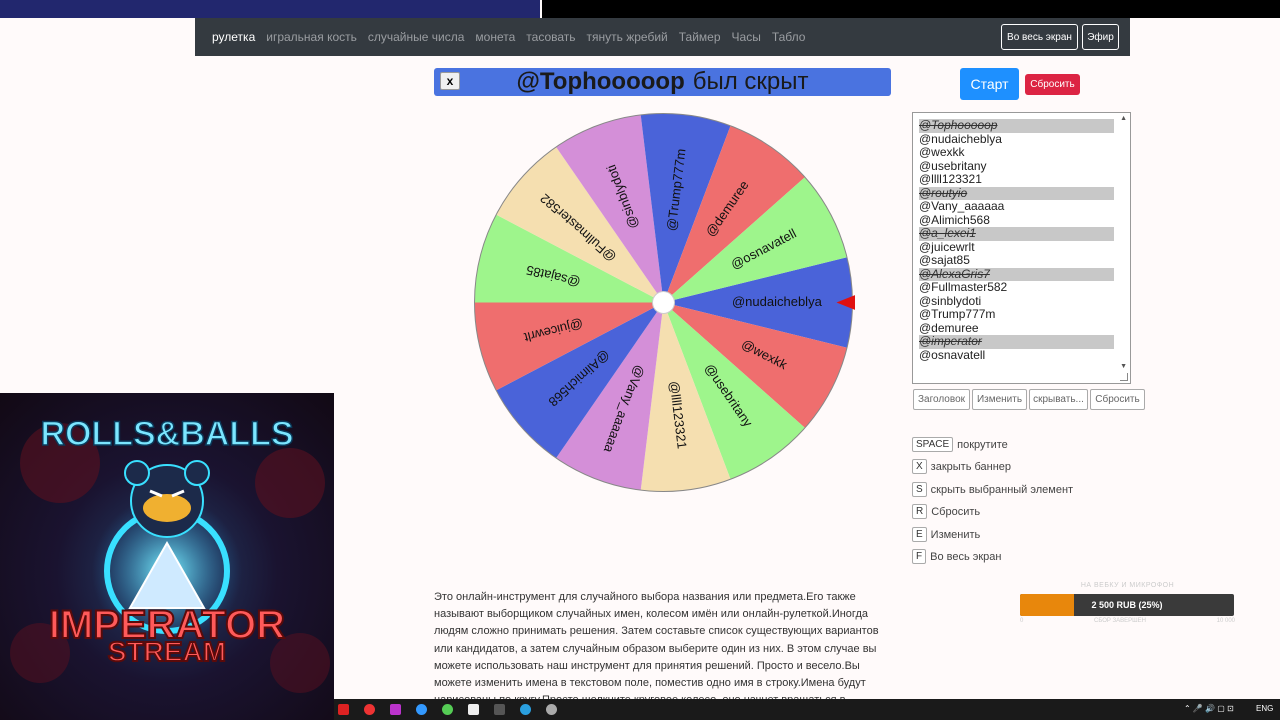 Image resolution: width=1280 pixels, height=720 pixels. What do you see at coordinates (1016, 125) in the screenshot?
I see `hidden-name-line: @Tophooooop` at bounding box center [1016, 125].